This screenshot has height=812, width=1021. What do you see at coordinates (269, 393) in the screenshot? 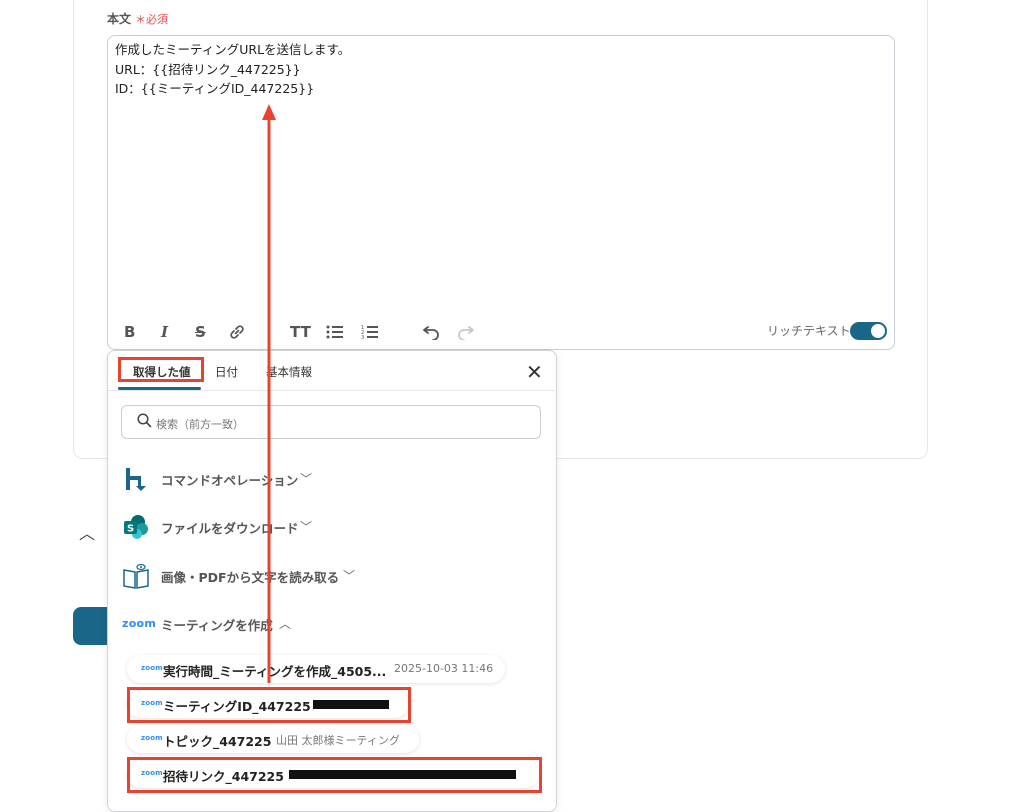
I see `annotation-arrow` at bounding box center [269, 393].